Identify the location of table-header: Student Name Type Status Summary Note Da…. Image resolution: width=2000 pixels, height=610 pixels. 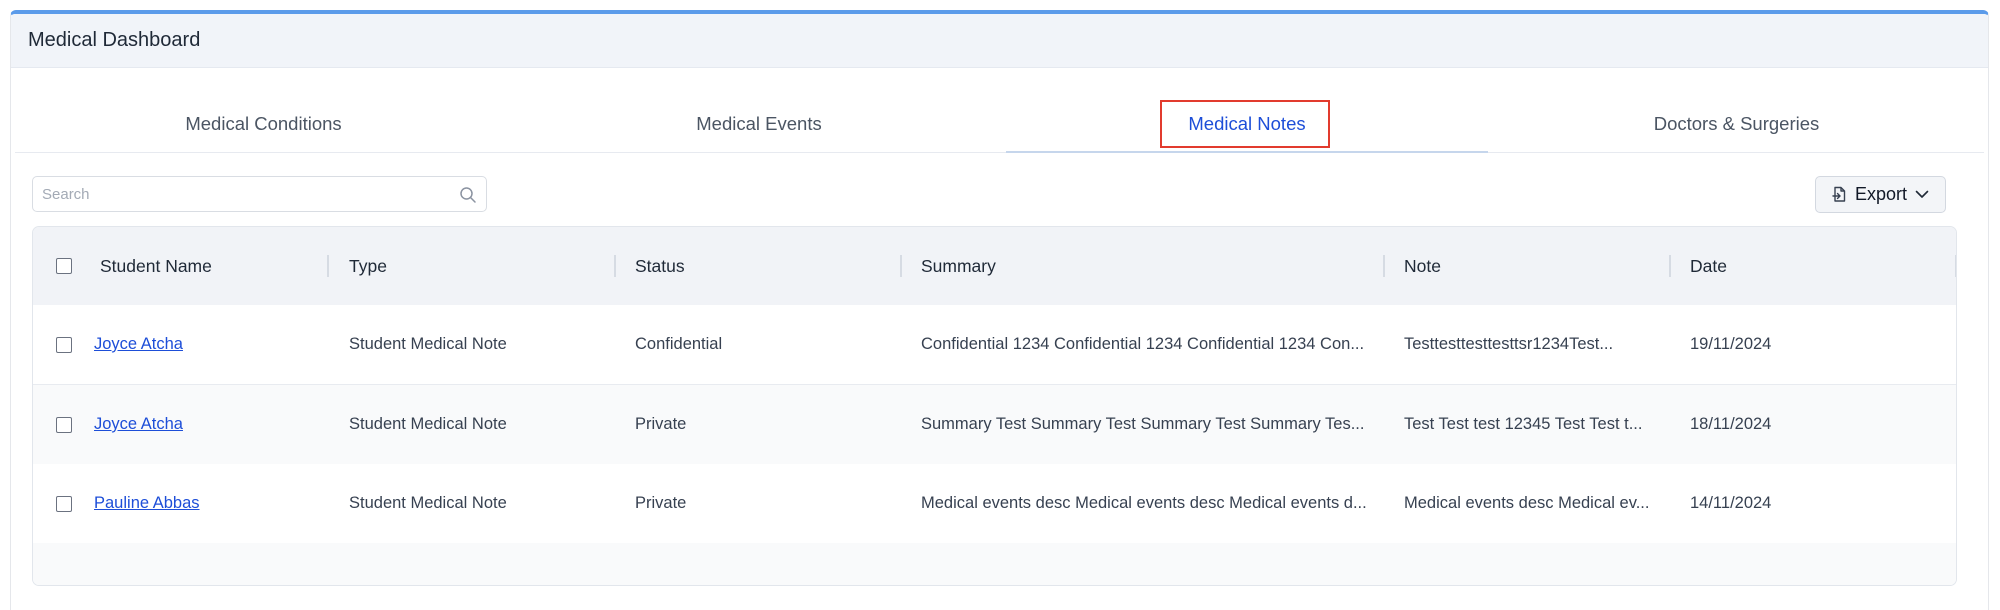
(994, 266).